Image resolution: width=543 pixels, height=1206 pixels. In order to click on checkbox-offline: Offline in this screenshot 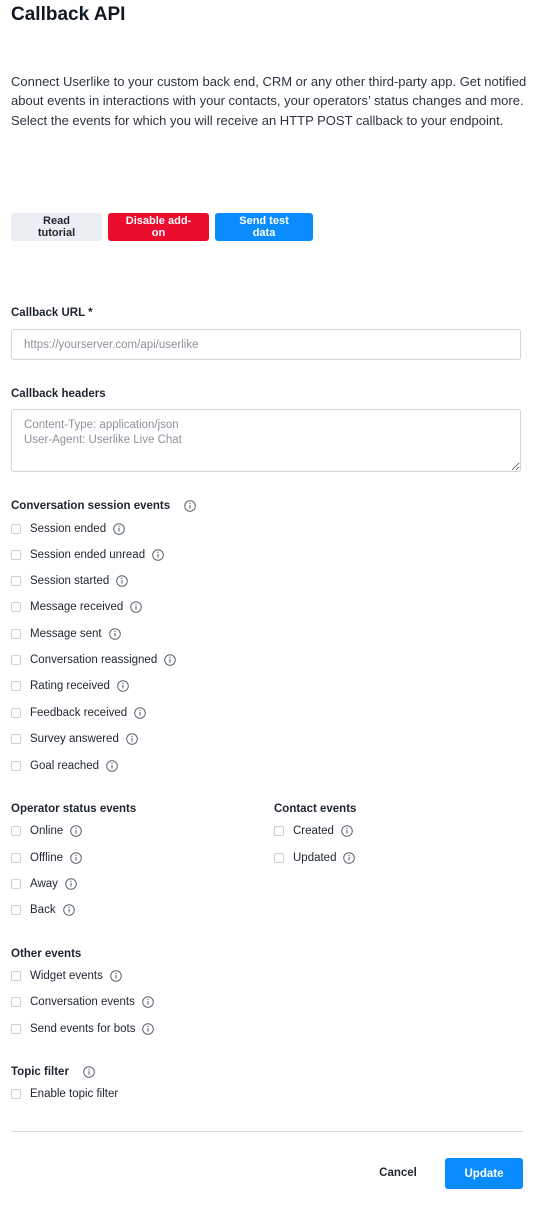, I will do `click(46, 858)`.